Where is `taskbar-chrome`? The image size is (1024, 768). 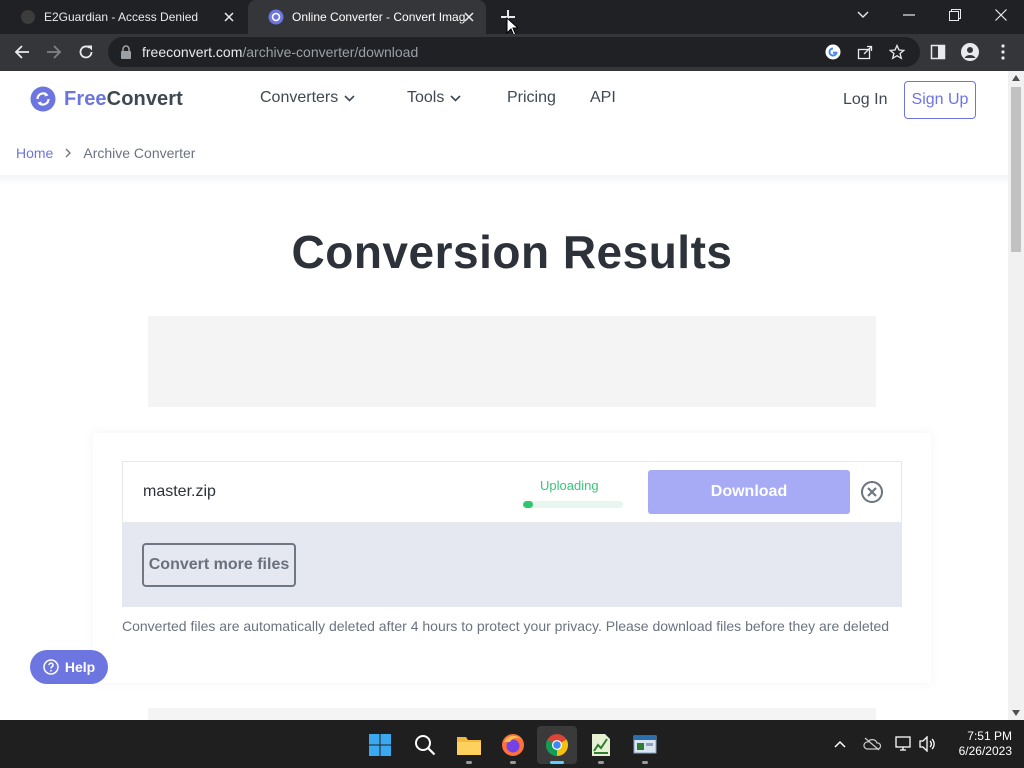
taskbar-chrome is located at coordinates (557, 745).